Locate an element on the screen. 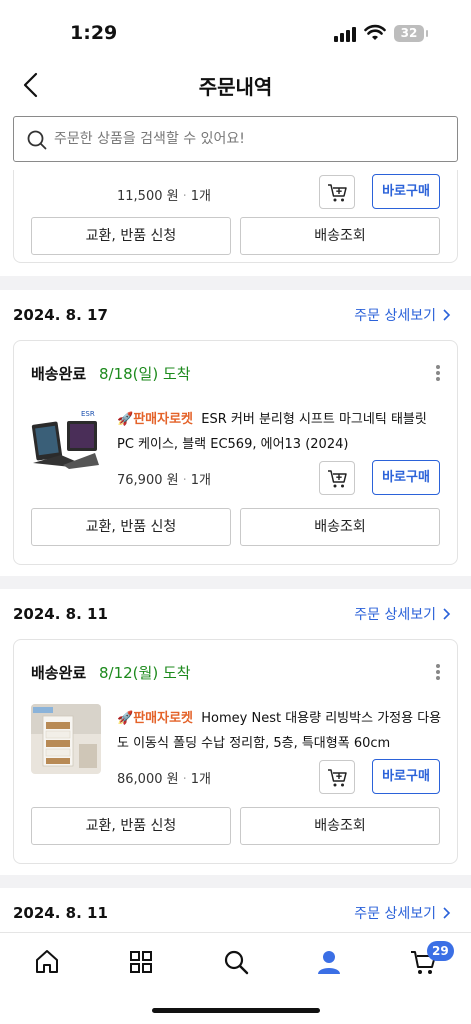  arrival-date: 8/12(월) 도착 is located at coordinates (145, 673).